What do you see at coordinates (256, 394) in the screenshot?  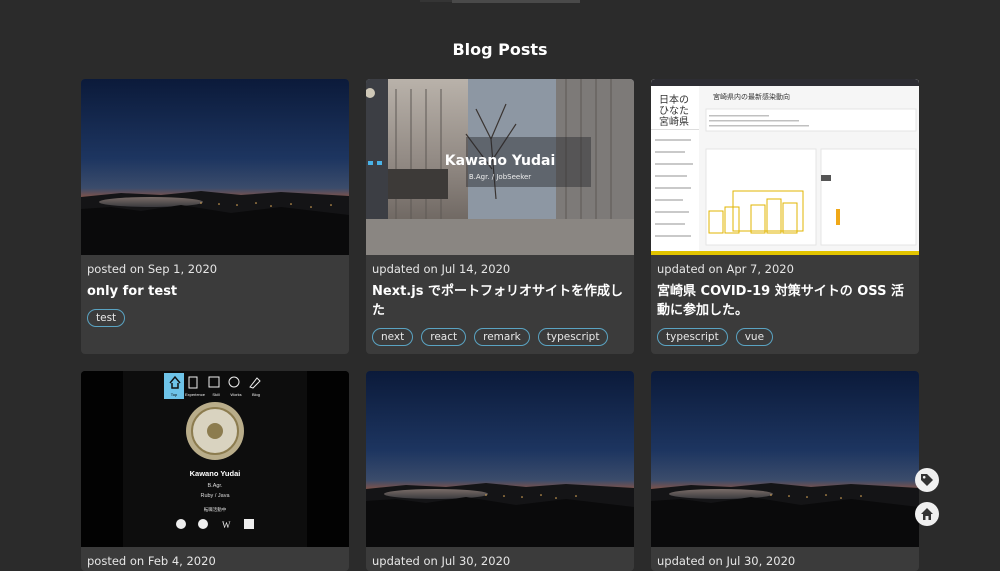 I see `nav-item-blog: Blog` at bounding box center [256, 394].